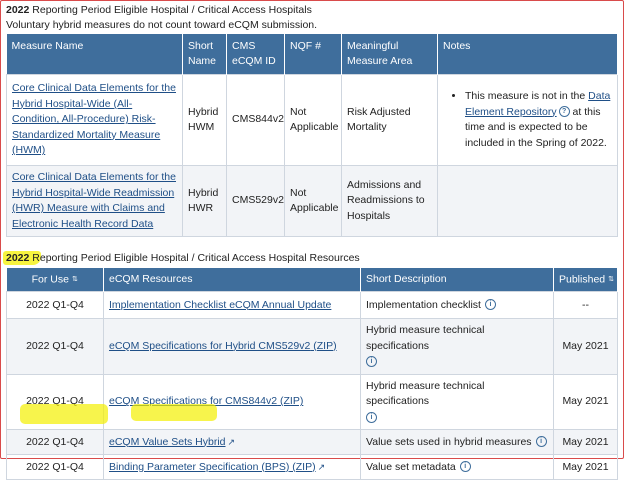  What do you see at coordinates (389, 120) in the screenshot?
I see `area-cell: Risk Adjusted Mortality` at bounding box center [389, 120].